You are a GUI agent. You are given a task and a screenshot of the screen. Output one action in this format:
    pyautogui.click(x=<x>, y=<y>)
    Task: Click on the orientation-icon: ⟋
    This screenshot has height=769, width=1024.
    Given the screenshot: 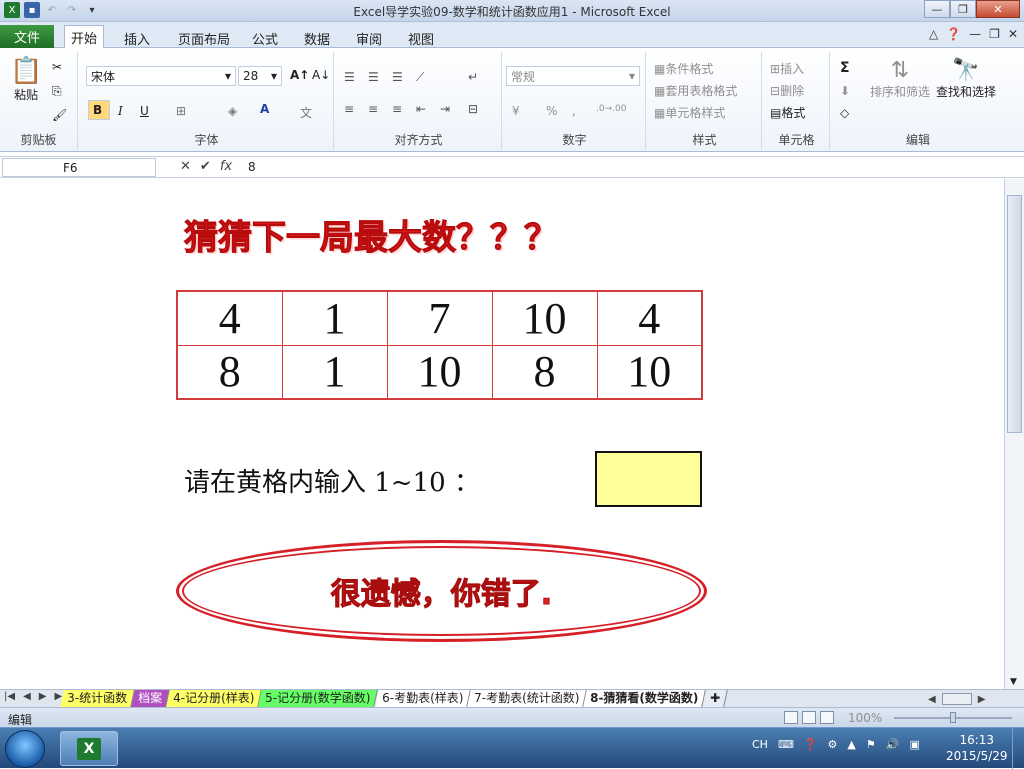 What is the action you would take?
    pyautogui.click(x=420, y=77)
    